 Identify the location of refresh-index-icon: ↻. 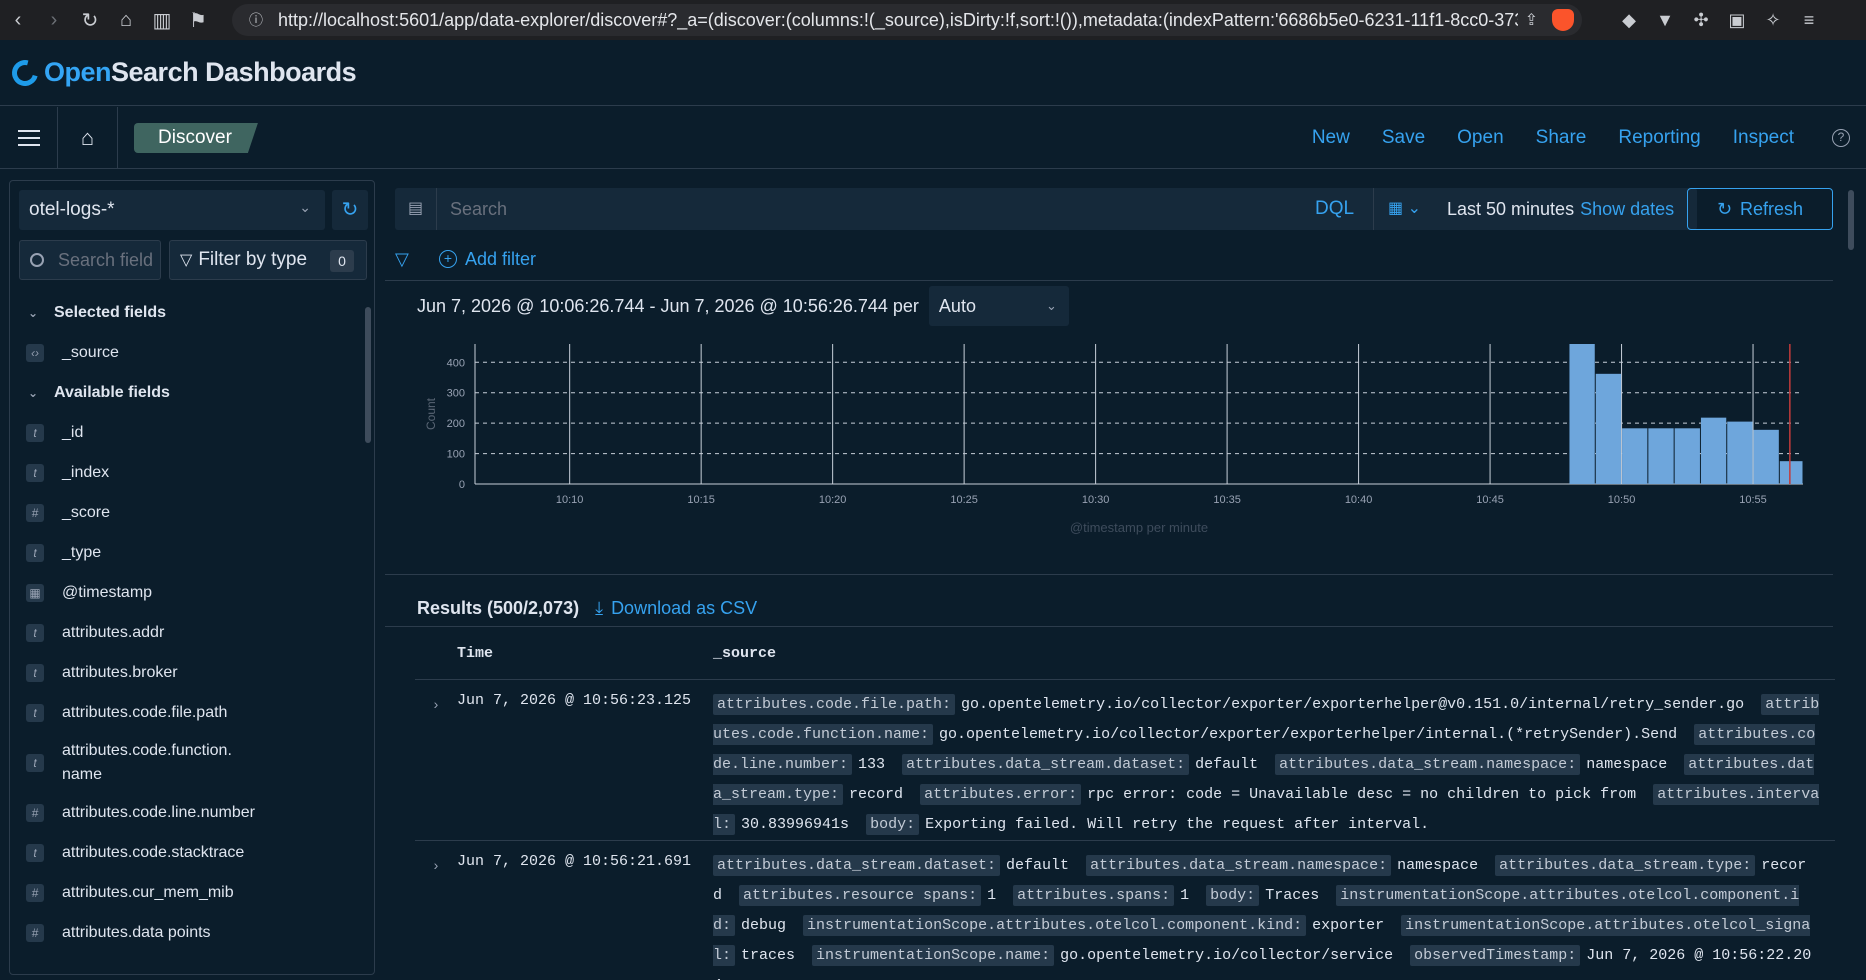
(350, 210).